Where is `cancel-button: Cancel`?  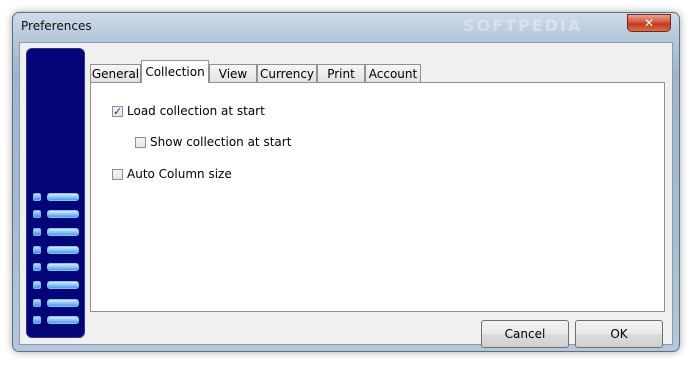 cancel-button: Cancel is located at coordinates (525, 334).